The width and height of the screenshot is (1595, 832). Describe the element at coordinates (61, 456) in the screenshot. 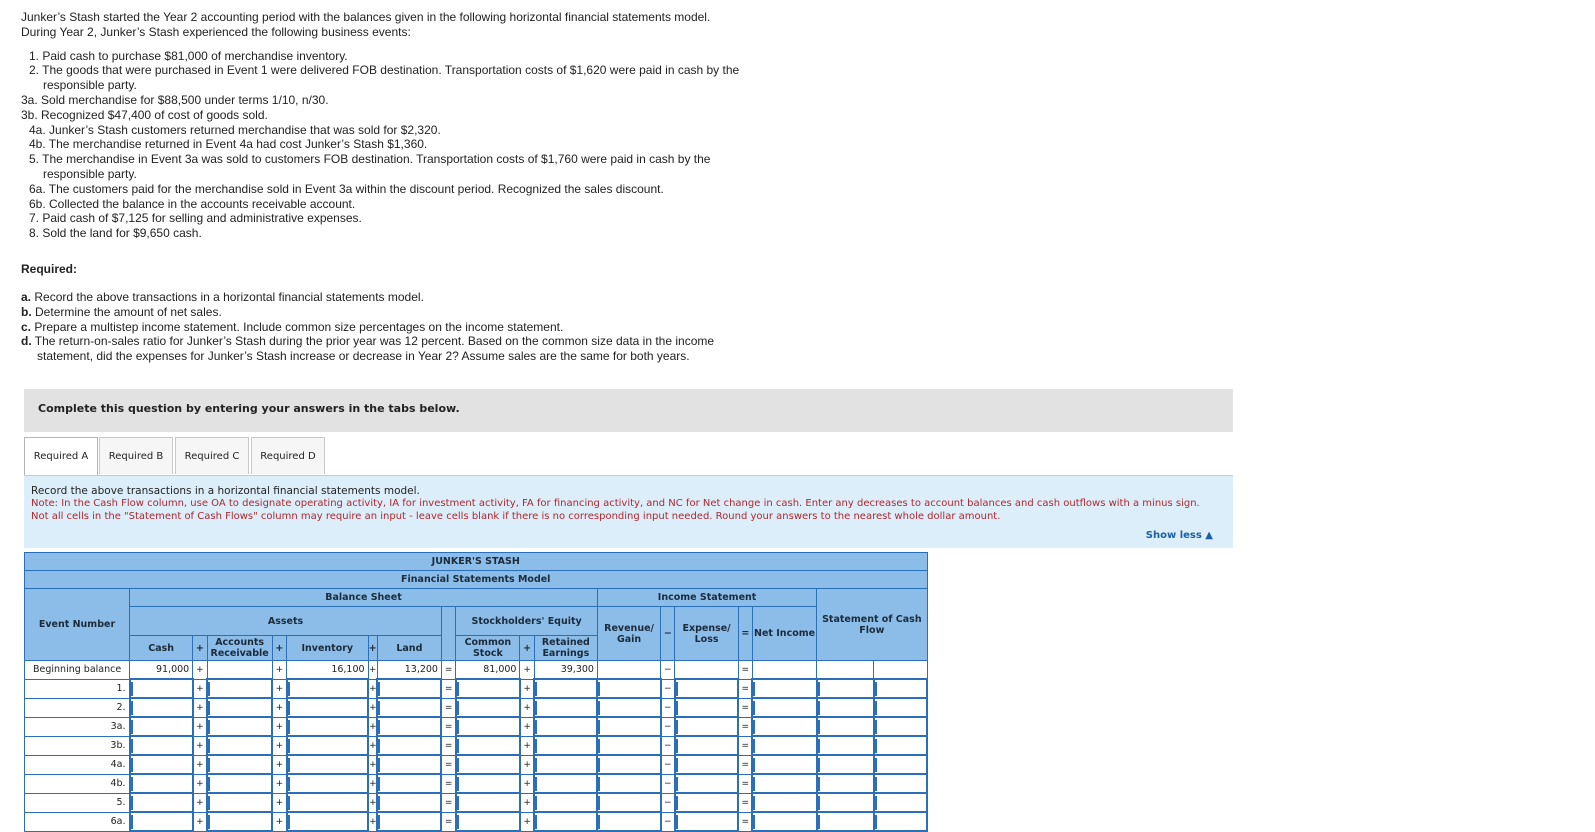

I see `tab-required-a: Required A` at that location.